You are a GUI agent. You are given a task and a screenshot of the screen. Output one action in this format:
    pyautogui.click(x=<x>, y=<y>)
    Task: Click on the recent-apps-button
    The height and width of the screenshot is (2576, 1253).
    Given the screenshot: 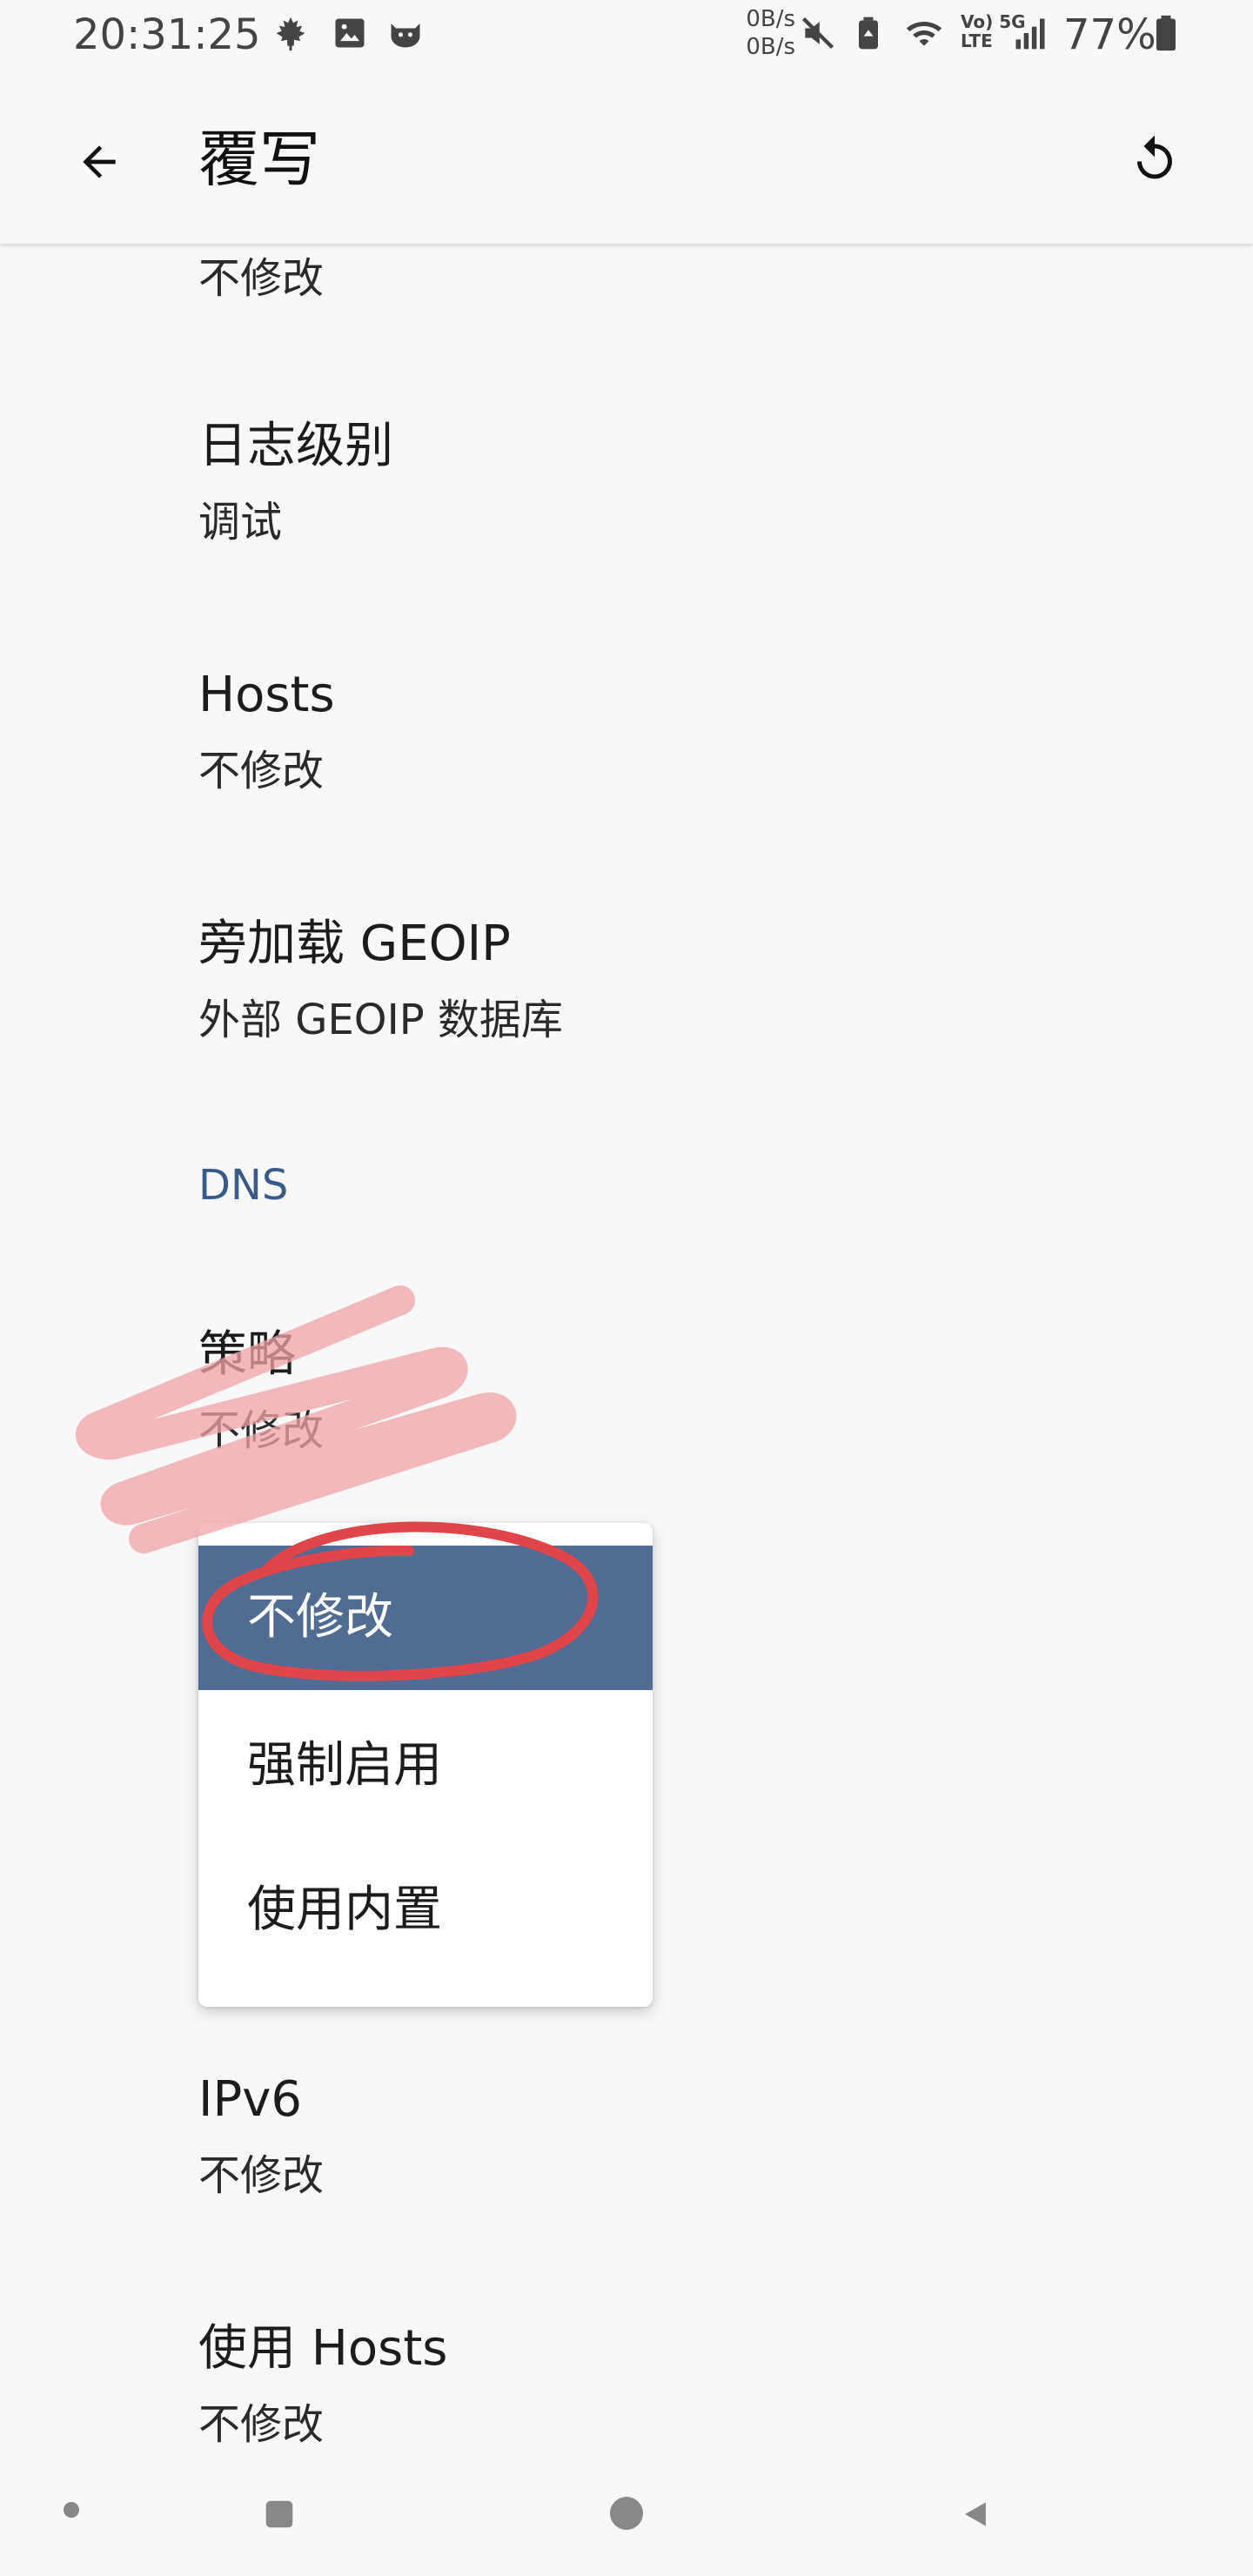 What is the action you would take?
    pyautogui.click(x=279, y=2514)
    